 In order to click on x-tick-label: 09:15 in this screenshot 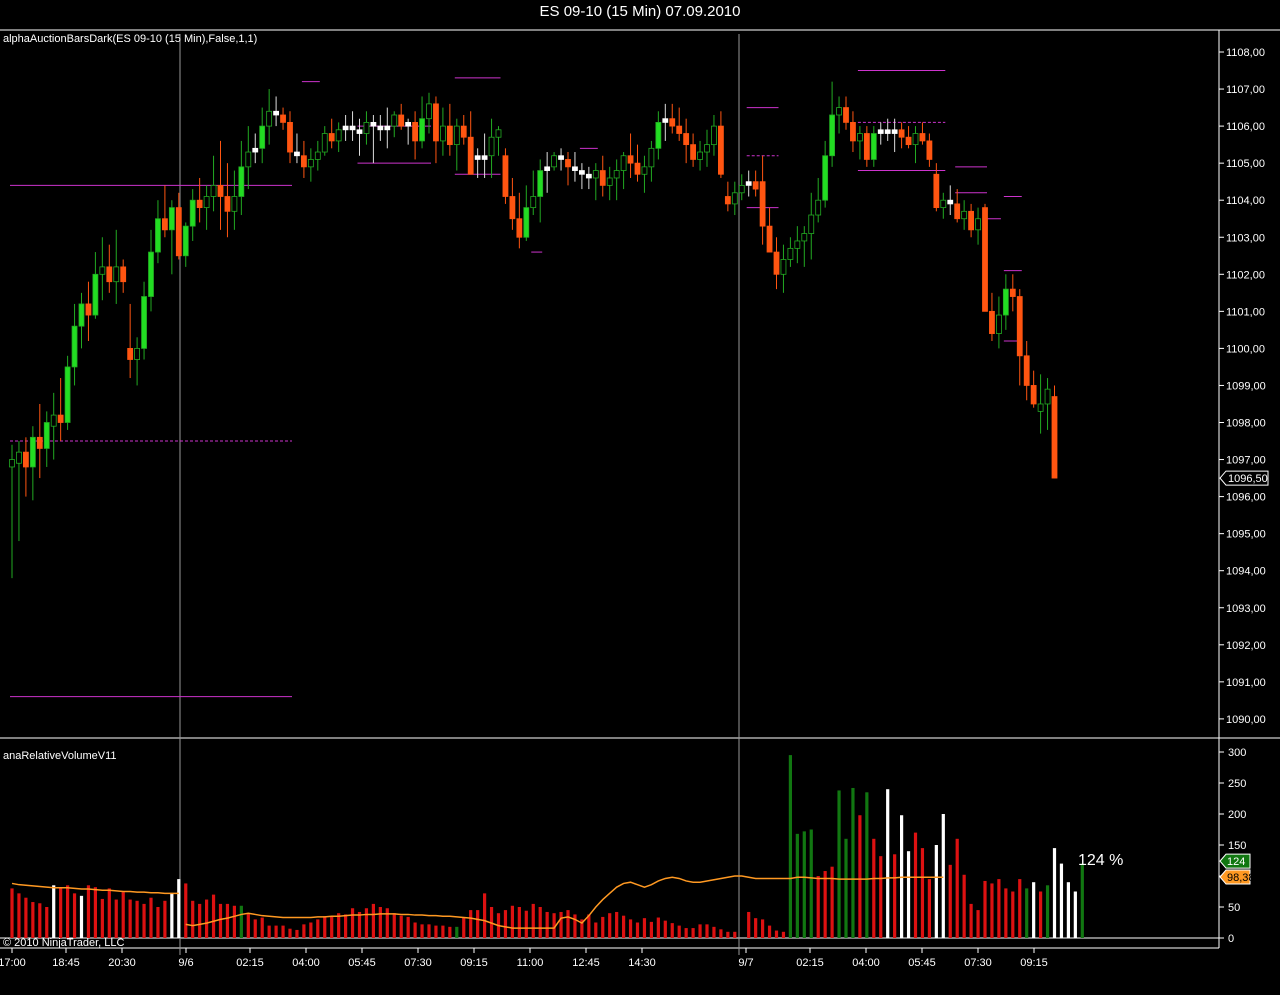, I will do `click(474, 963)`.